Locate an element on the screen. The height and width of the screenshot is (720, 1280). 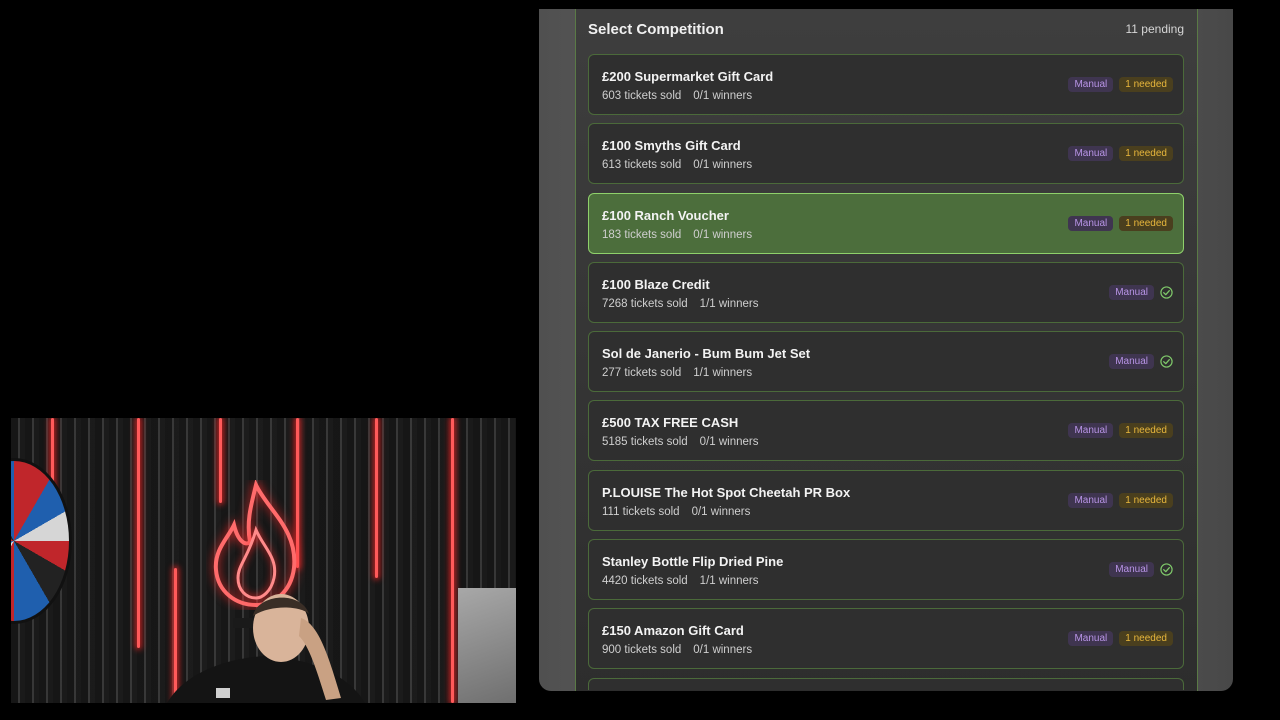
competition-name: £100 Smyths Gift Card is located at coordinates (671, 146).